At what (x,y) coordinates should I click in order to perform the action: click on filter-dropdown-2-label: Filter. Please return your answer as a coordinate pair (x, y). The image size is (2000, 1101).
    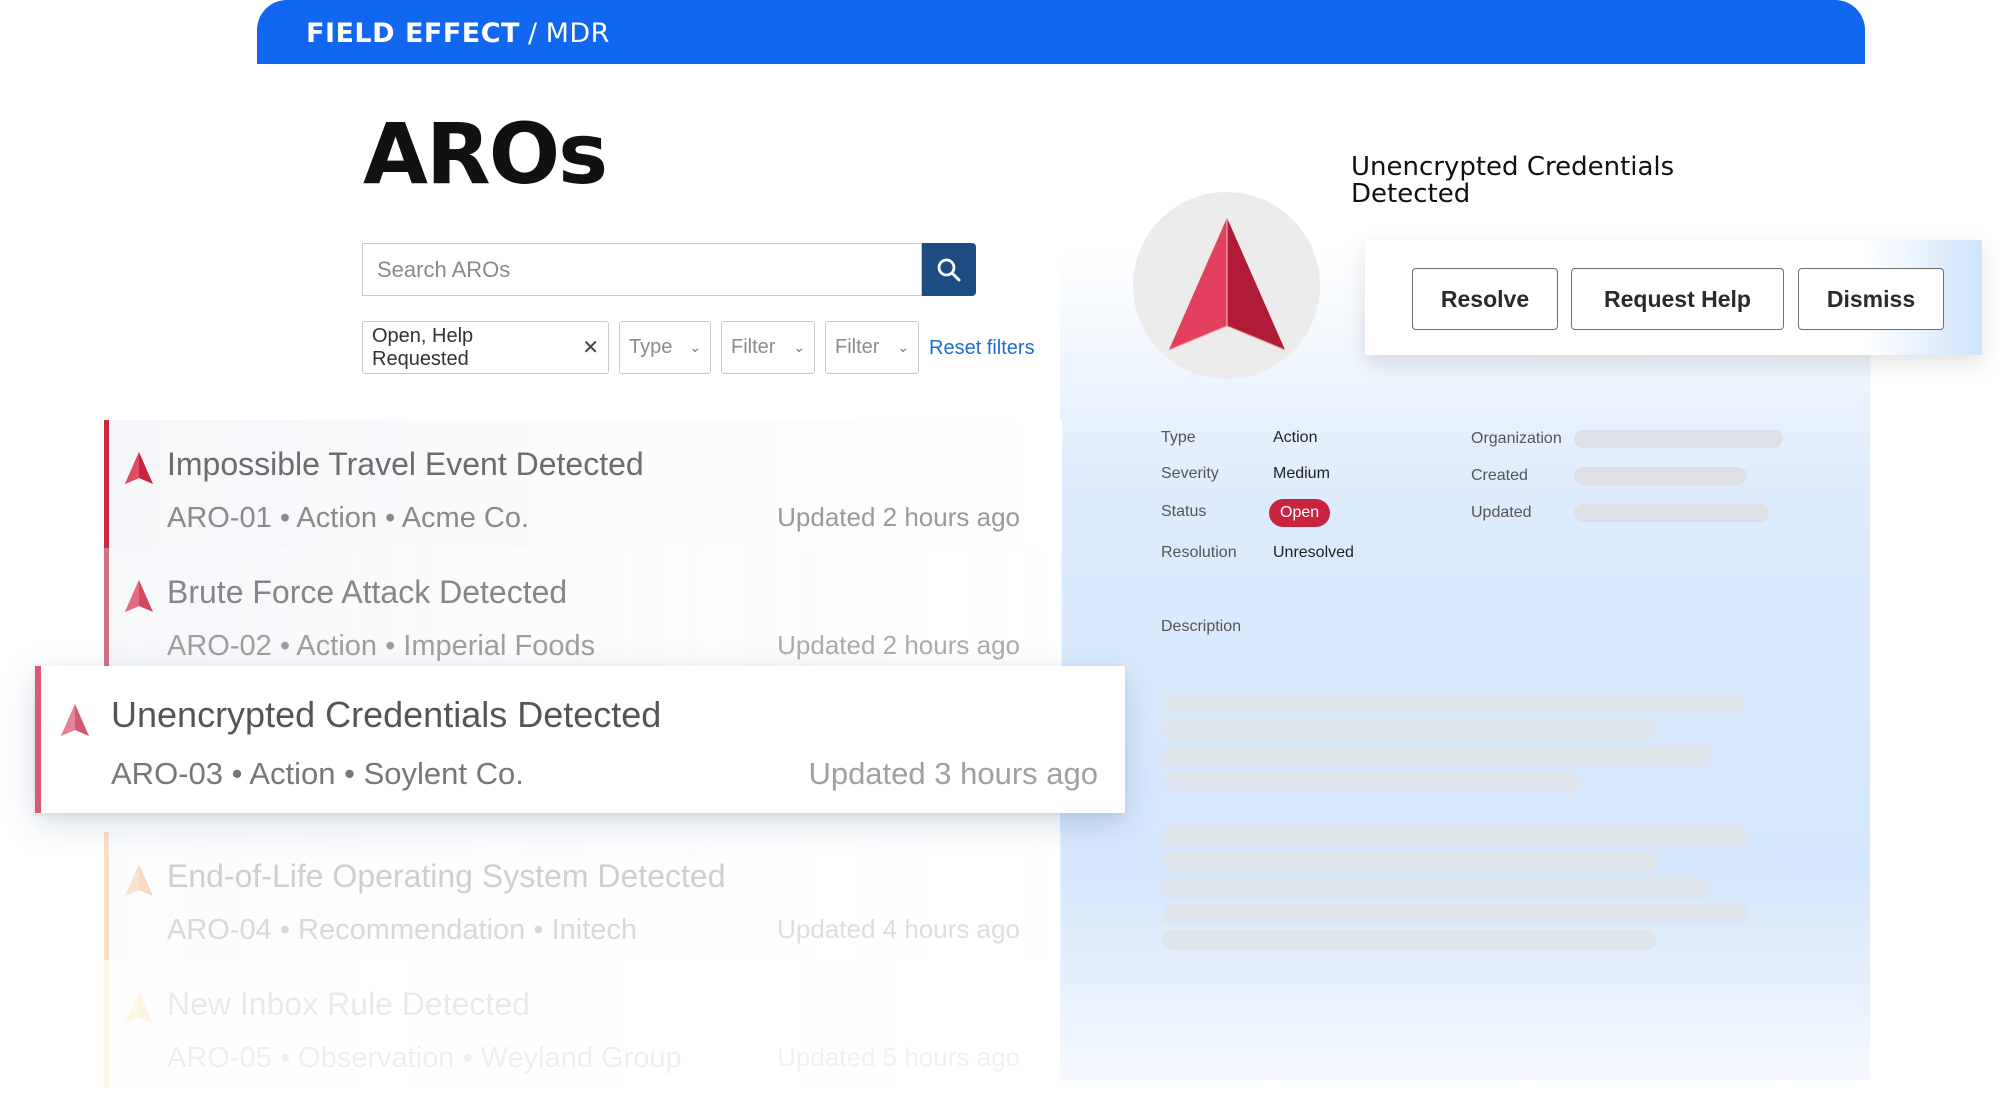
    Looking at the image, I should click on (857, 347).